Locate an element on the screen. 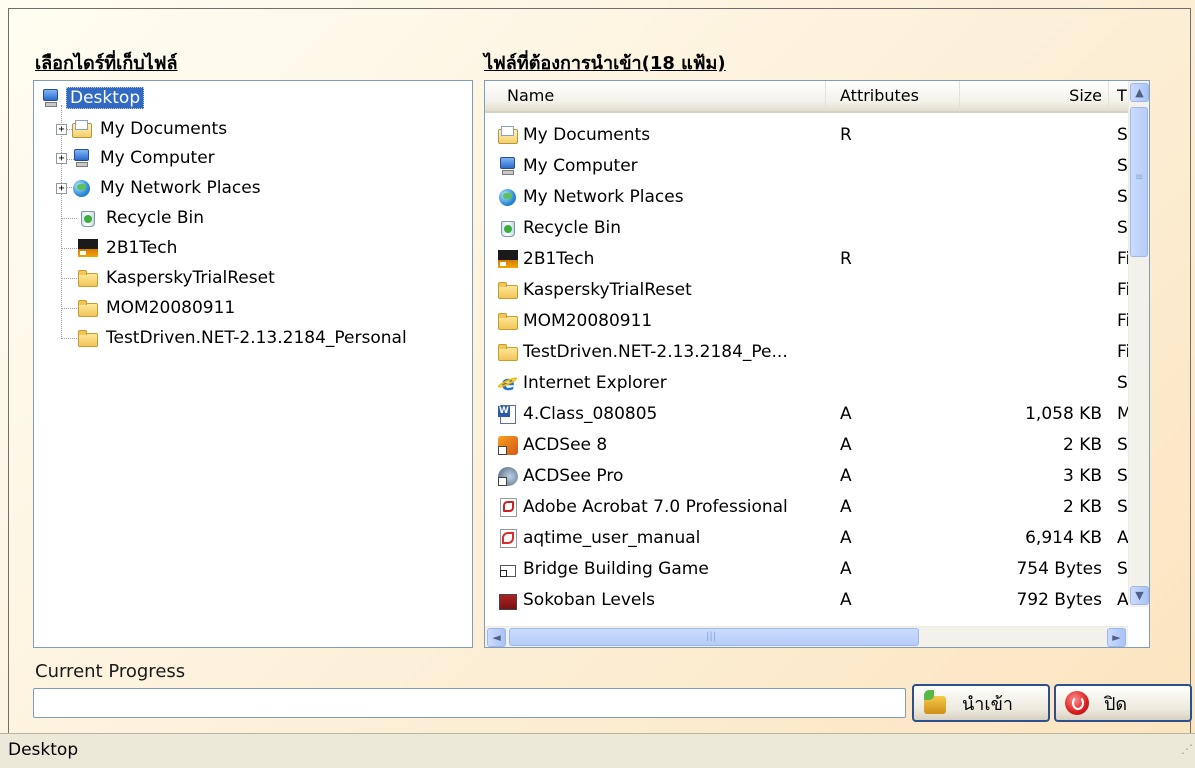  column-header-size: Size is located at coordinates (1034, 96).